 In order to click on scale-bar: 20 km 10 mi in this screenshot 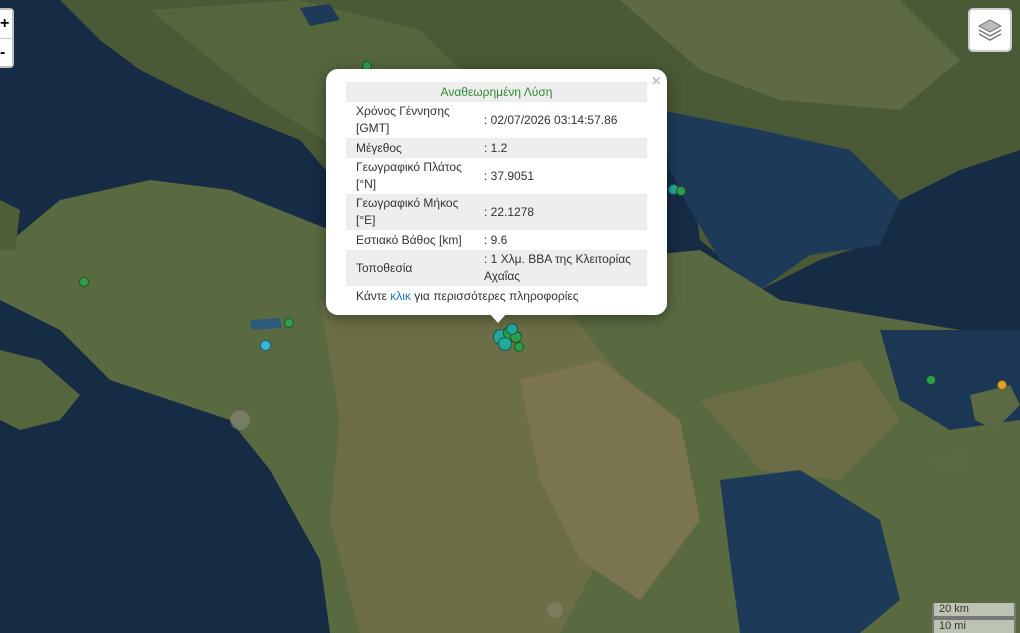, I will do `click(974, 618)`.